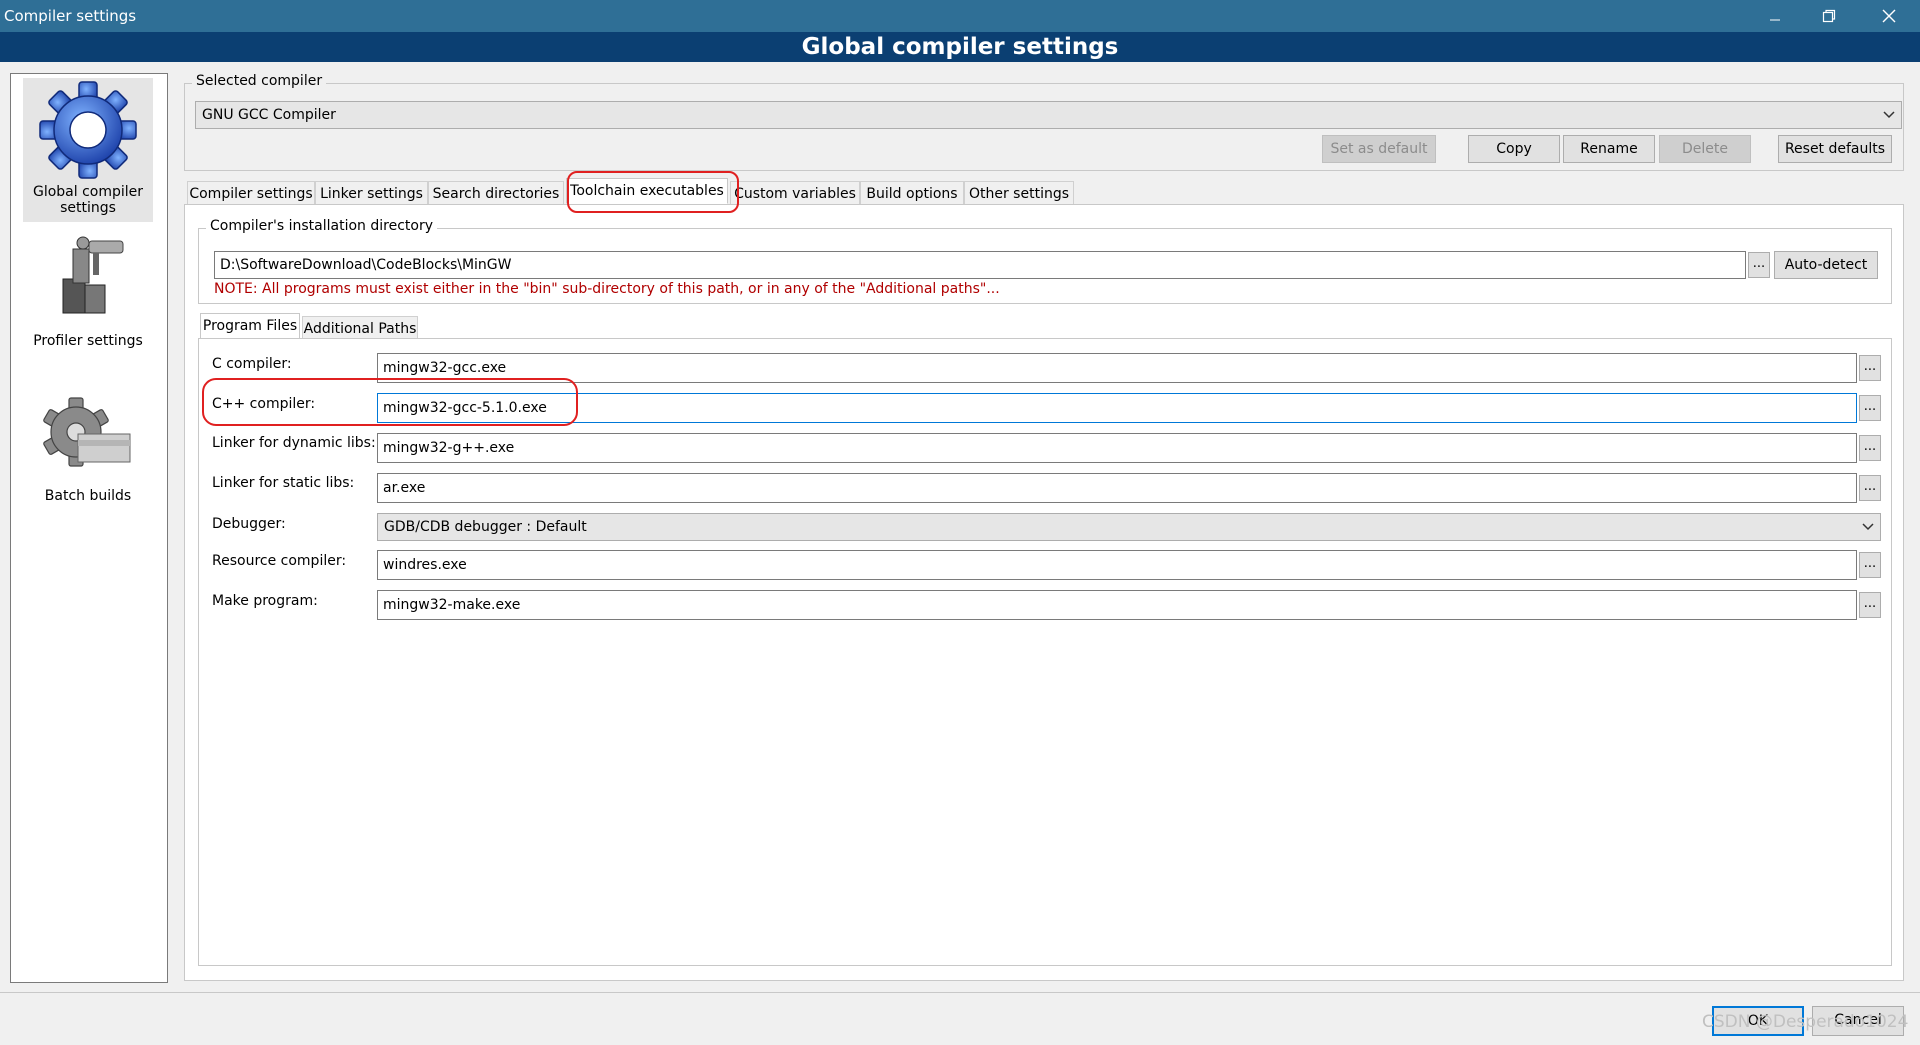 This screenshot has height=1045, width=1920. I want to click on category-global-compiler: Global compiler settings, so click(88, 150).